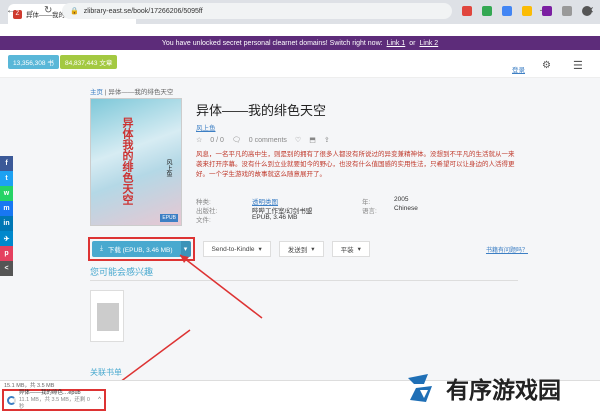  What do you see at coordinates (221, 286) in the screenshot?
I see `annotation-arrow-line` at bounding box center [221, 286].